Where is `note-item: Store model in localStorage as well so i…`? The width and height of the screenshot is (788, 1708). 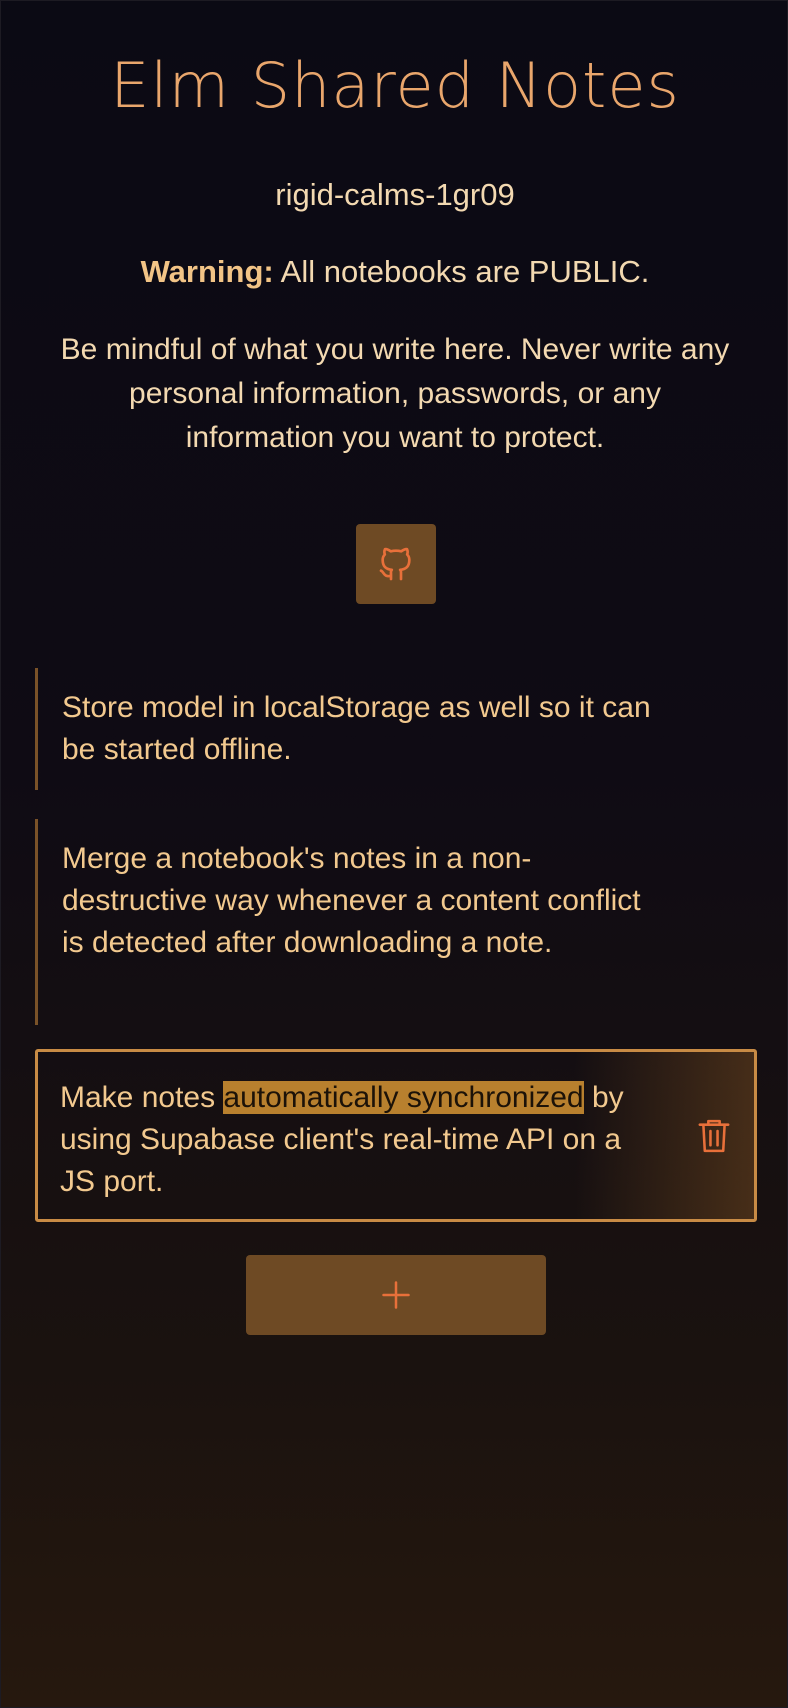
note-item: Store model in localStorage as well so i… is located at coordinates (395, 729).